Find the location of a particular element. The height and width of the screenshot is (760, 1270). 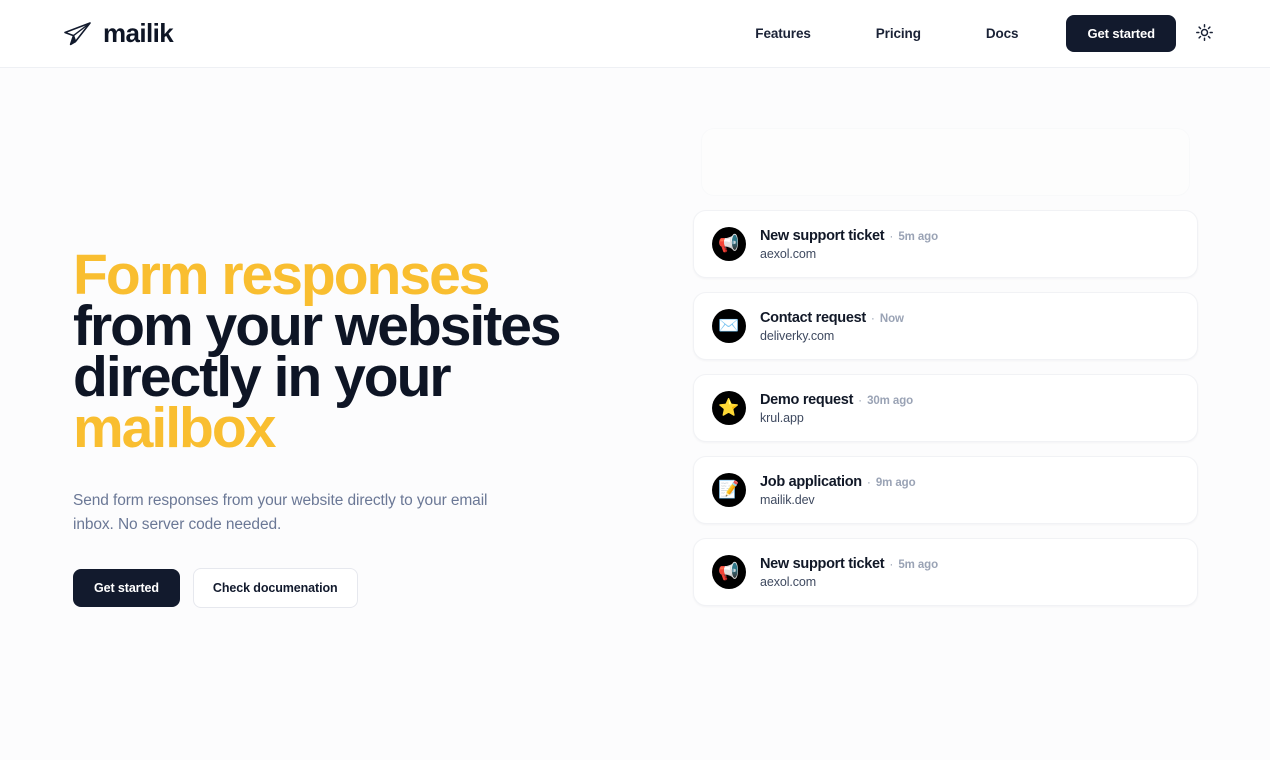

notification-title-line: Demo request · 30m ago is located at coordinates (836, 400).